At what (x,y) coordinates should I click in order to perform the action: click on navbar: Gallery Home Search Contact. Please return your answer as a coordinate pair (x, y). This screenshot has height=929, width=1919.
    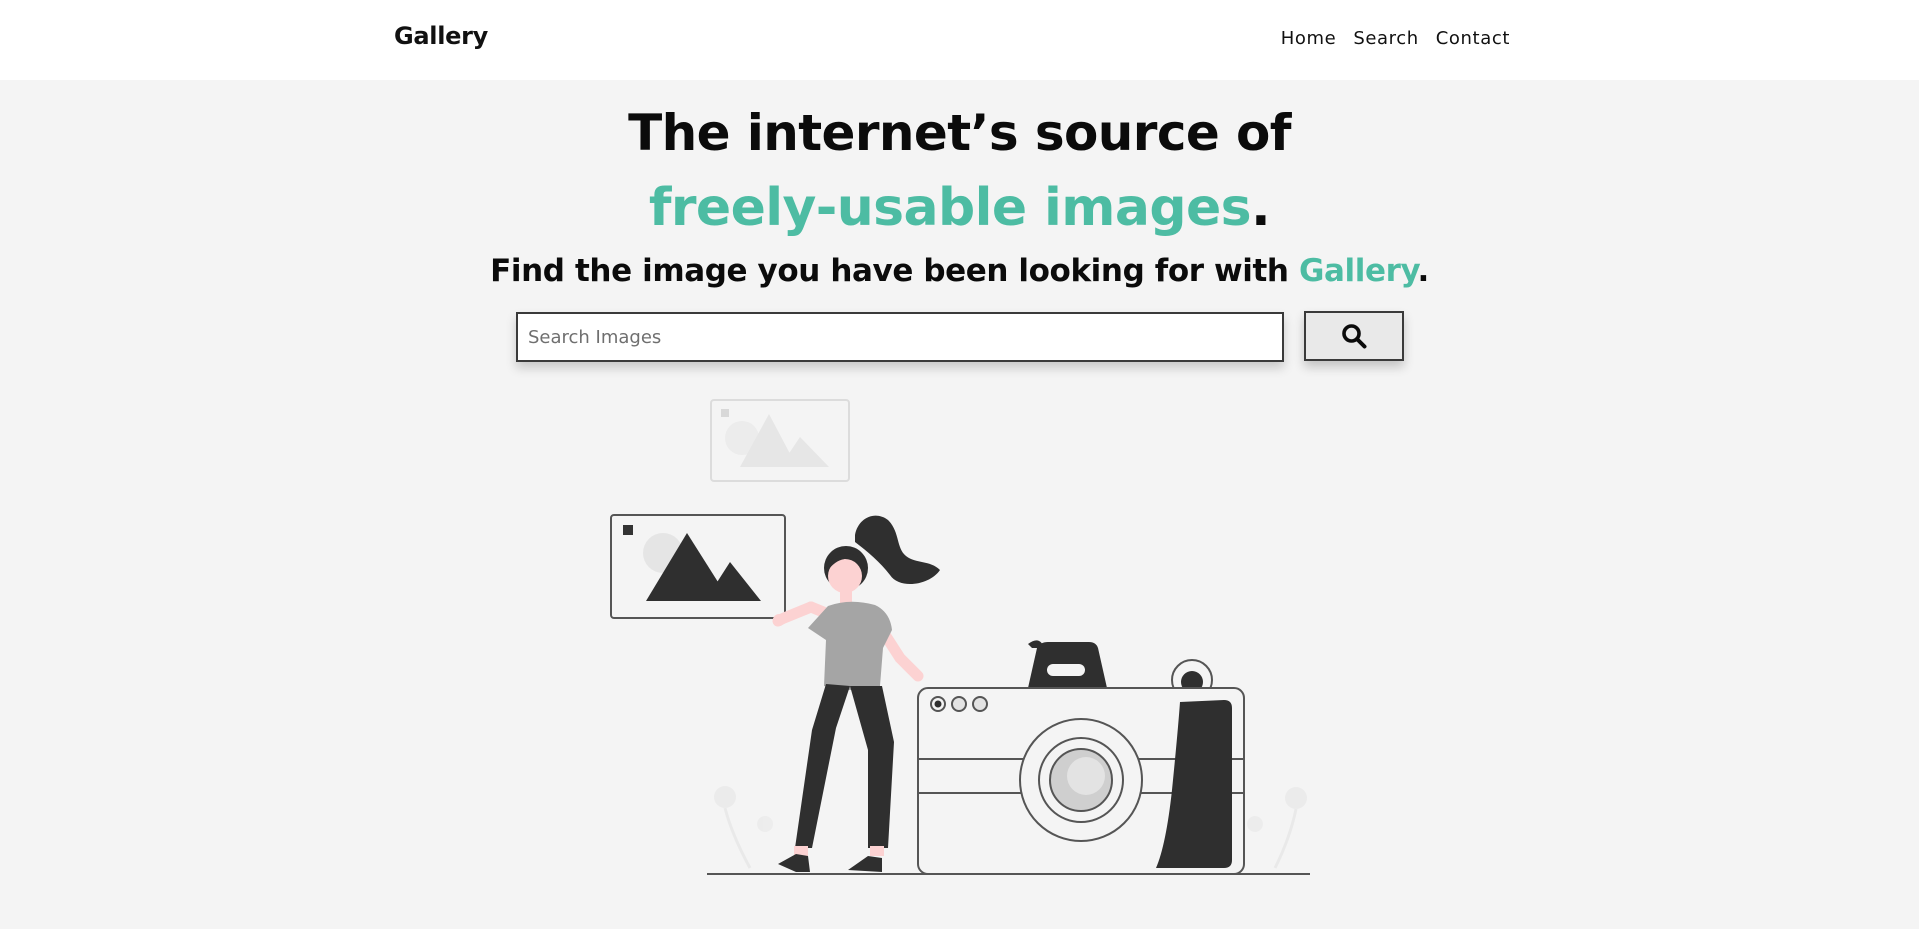
    Looking at the image, I should click on (959, 40).